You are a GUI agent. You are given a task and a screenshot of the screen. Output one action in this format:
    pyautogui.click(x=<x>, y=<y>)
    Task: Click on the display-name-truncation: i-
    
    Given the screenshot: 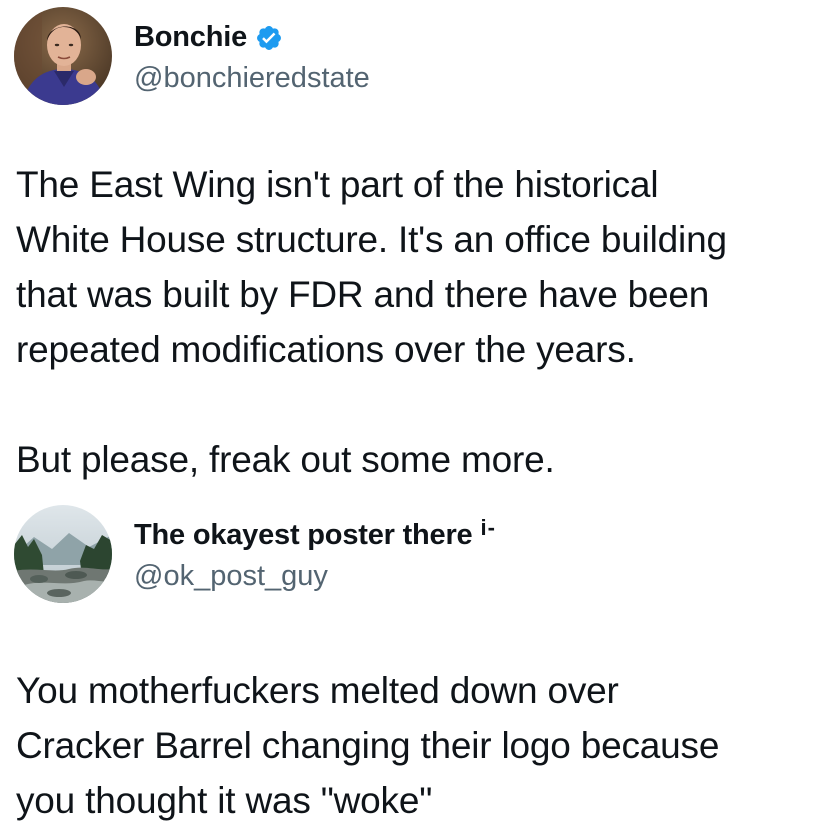 What is the action you would take?
    pyautogui.click(x=488, y=527)
    